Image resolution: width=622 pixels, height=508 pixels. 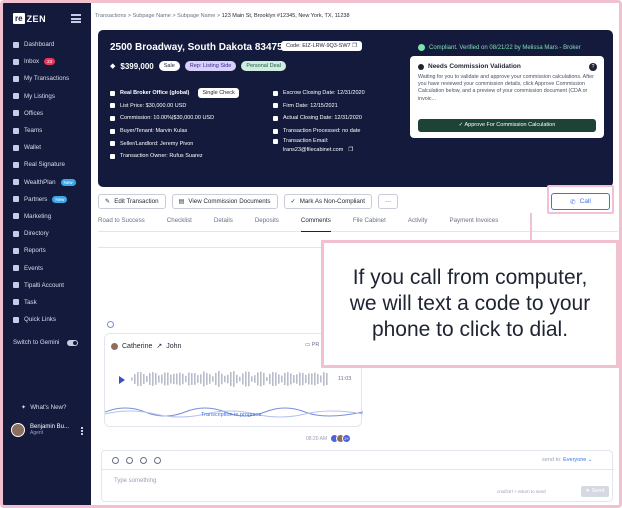 I want to click on sidebar-item-dashboard: Dashboard, so click(x=47, y=44).